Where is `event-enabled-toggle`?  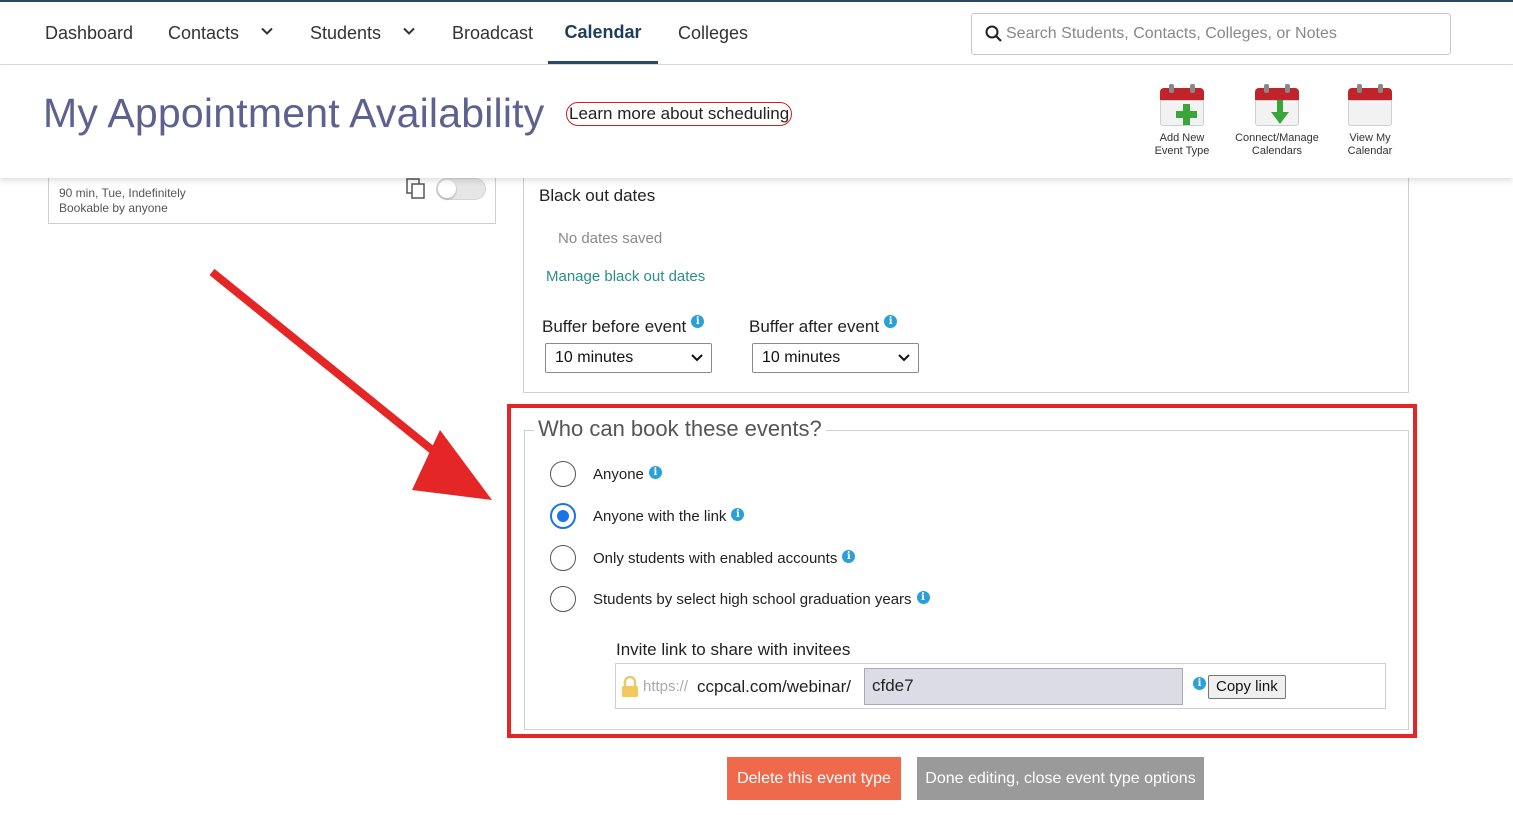 event-enabled-toggle is located at coordinates (461, 189).